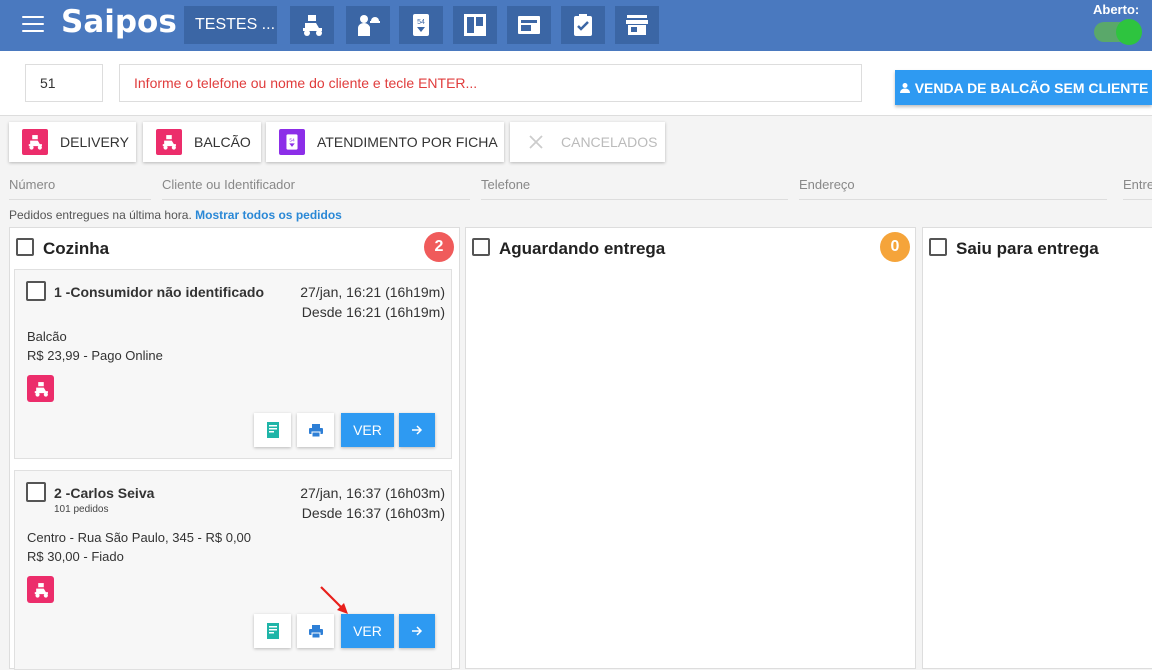 This screenshot has width=1152, height=670. Describe the element at coordinates (139, 537) in the screenshot. I see `order-address: Centro - Rua São Paulo, 345 - R$ 0,00` at that location.